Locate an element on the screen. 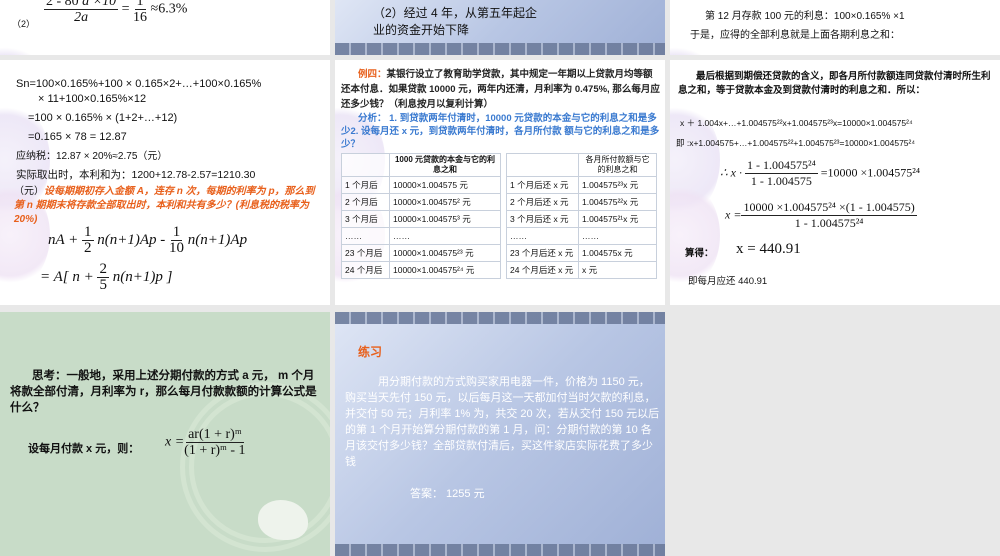  table-row: 23 个月后 10000×1.004575²³ 元 is located at coordinates (421, 253).